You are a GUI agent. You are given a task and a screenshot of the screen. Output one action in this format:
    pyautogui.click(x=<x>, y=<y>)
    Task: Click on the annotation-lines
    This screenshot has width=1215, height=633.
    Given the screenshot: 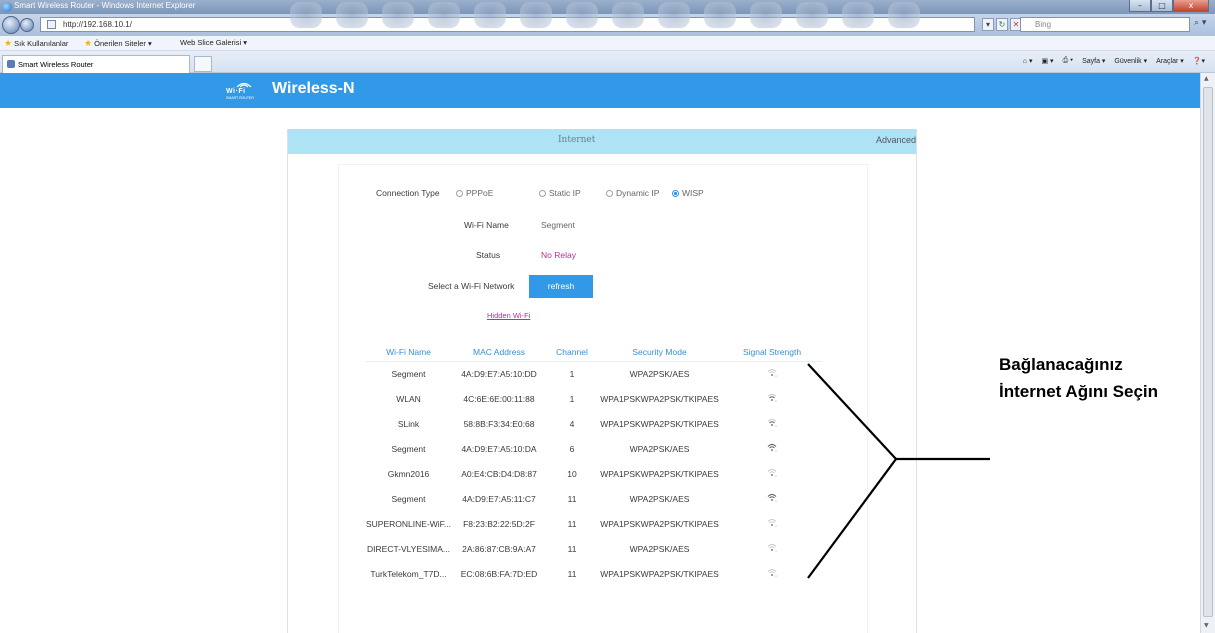 What is the action you would take?
    pyautogui.click(x=898, y=471)
    